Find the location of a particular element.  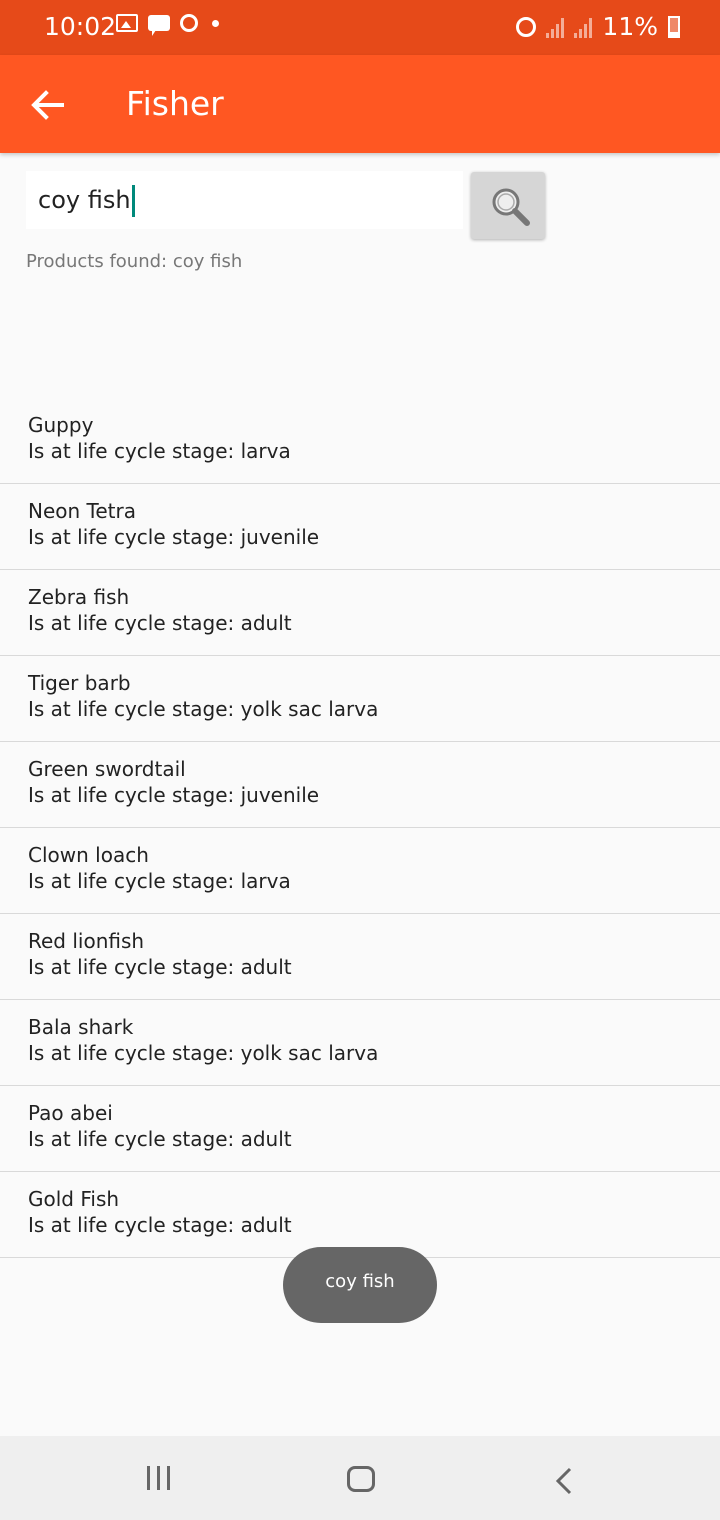

app-bar: Fisher is located at coordinates (360, 104).